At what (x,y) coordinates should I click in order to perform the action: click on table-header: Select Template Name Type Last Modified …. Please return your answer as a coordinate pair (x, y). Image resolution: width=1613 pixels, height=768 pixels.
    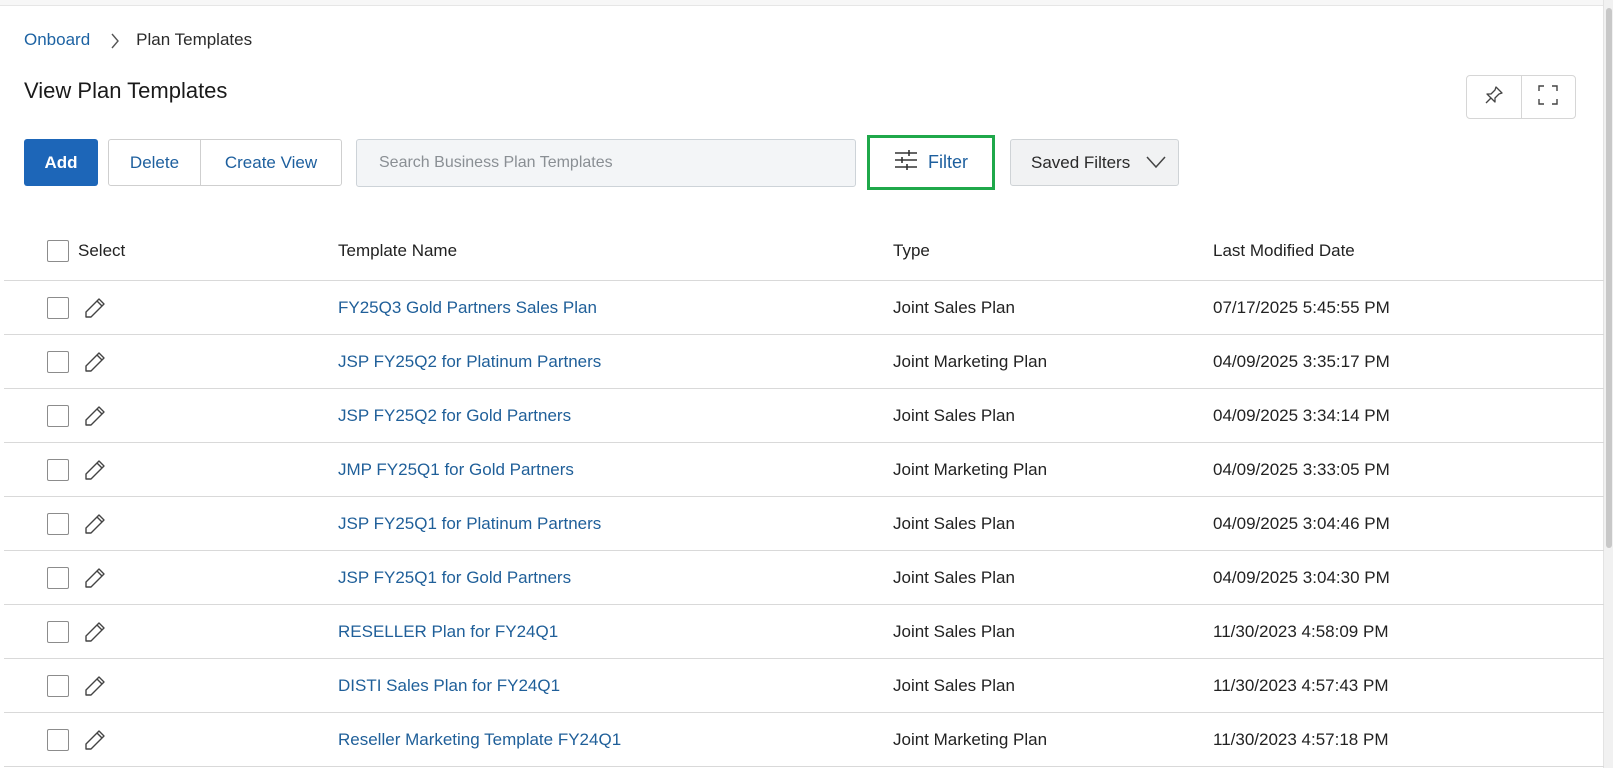
    Looking at the image, I should click on (804, 251).